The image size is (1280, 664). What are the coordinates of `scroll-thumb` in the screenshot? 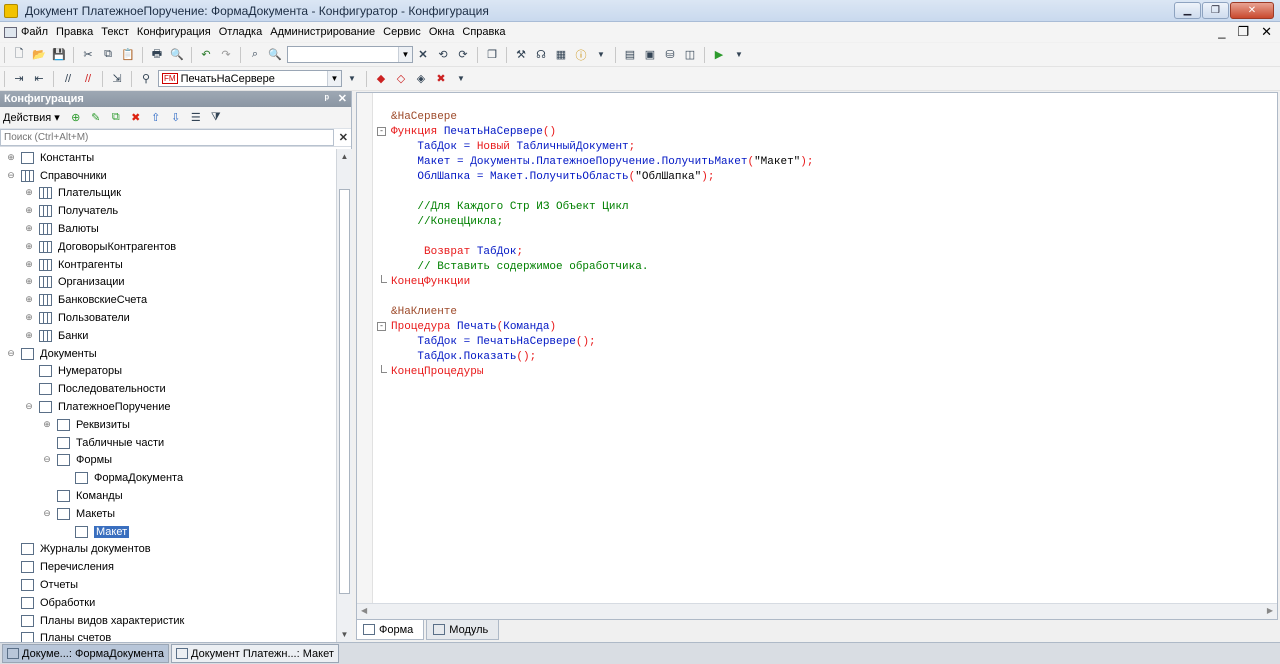 It's located at (344, 391).